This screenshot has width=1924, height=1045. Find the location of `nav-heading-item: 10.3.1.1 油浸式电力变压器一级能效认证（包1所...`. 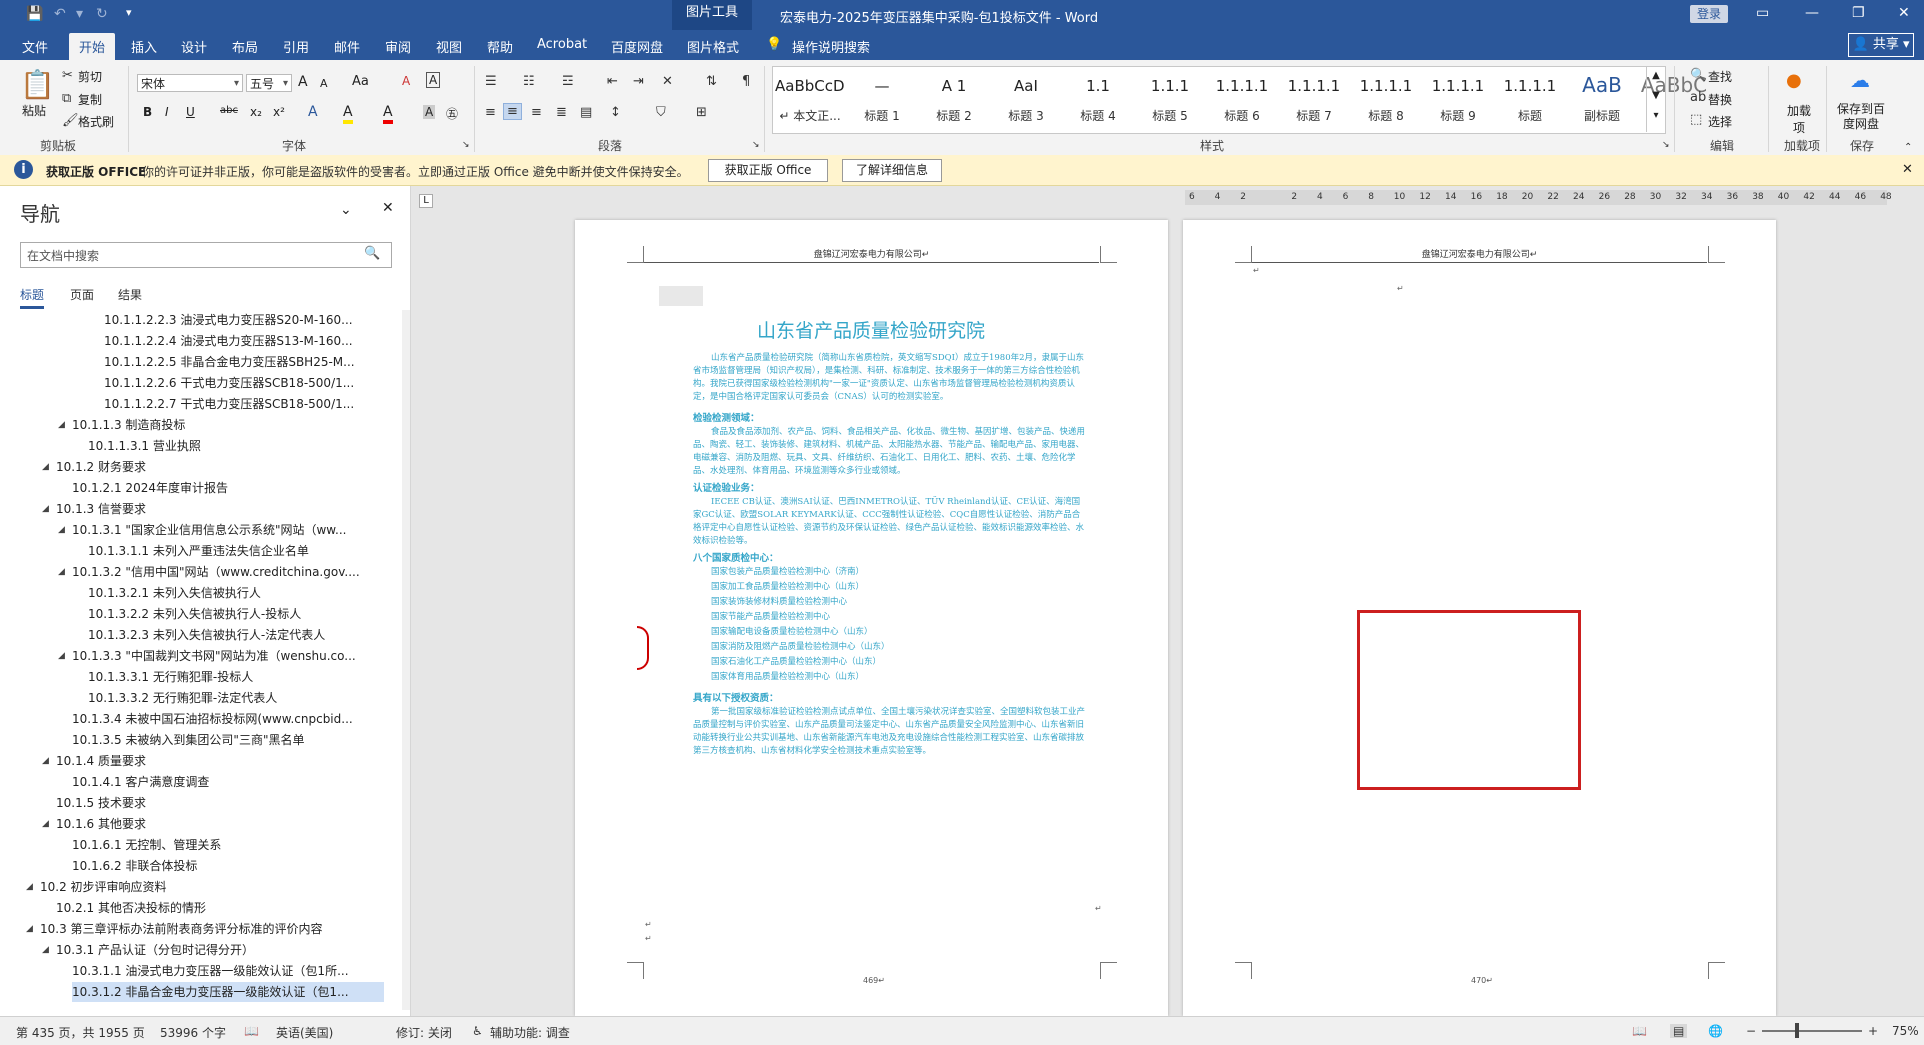

nav-heading-item: 10.3.1.1 油浸式电力变压器一级能效认证（包1所... is located at coordinates (228, 971).